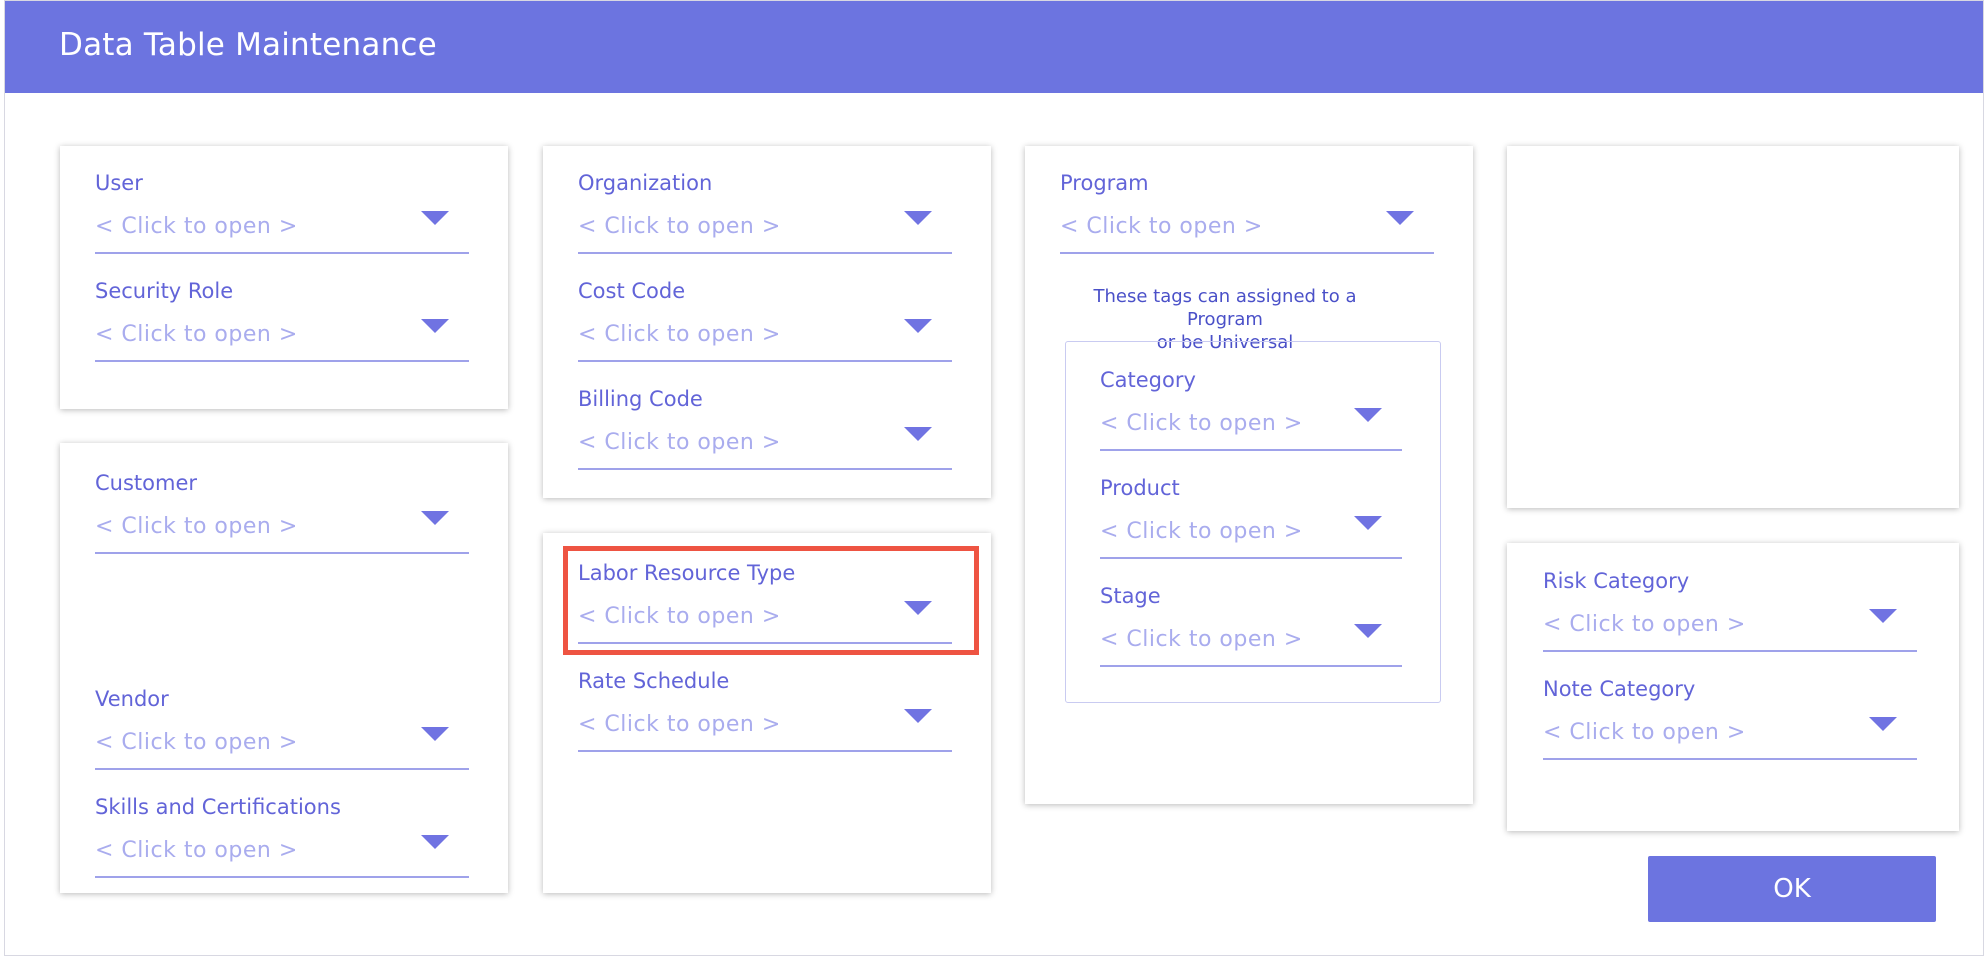  Describe the element at coordinates (1619, 689) in the screenshot. I see `field-label: Note Category` at that location.